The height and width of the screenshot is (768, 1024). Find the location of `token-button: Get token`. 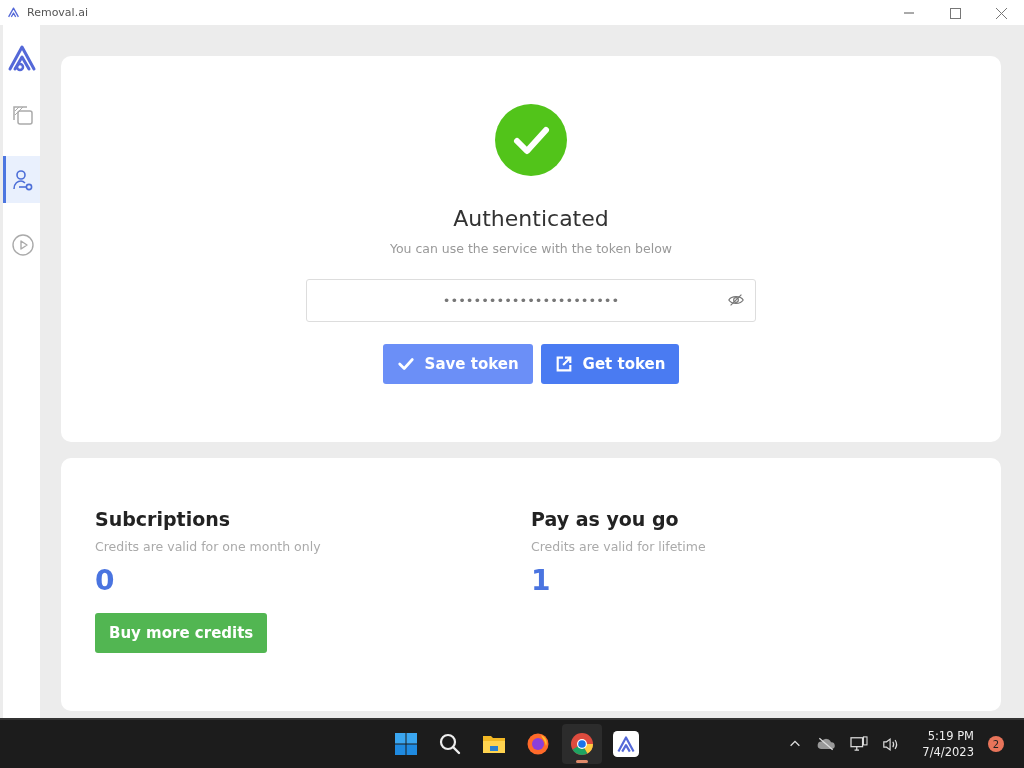

token-button: Get token is located at coordinates (610, 364).